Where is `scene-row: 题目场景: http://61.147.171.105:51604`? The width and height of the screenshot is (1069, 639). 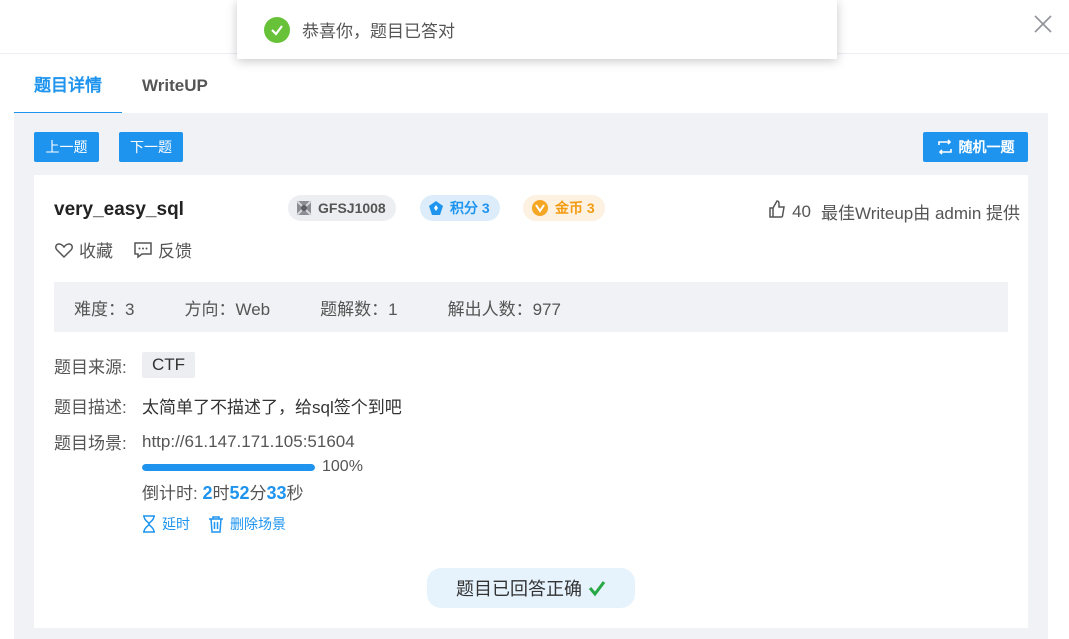
scene-row: 题目场景: http://61.147.171.105:51604 is located at coordinates (204, 441).